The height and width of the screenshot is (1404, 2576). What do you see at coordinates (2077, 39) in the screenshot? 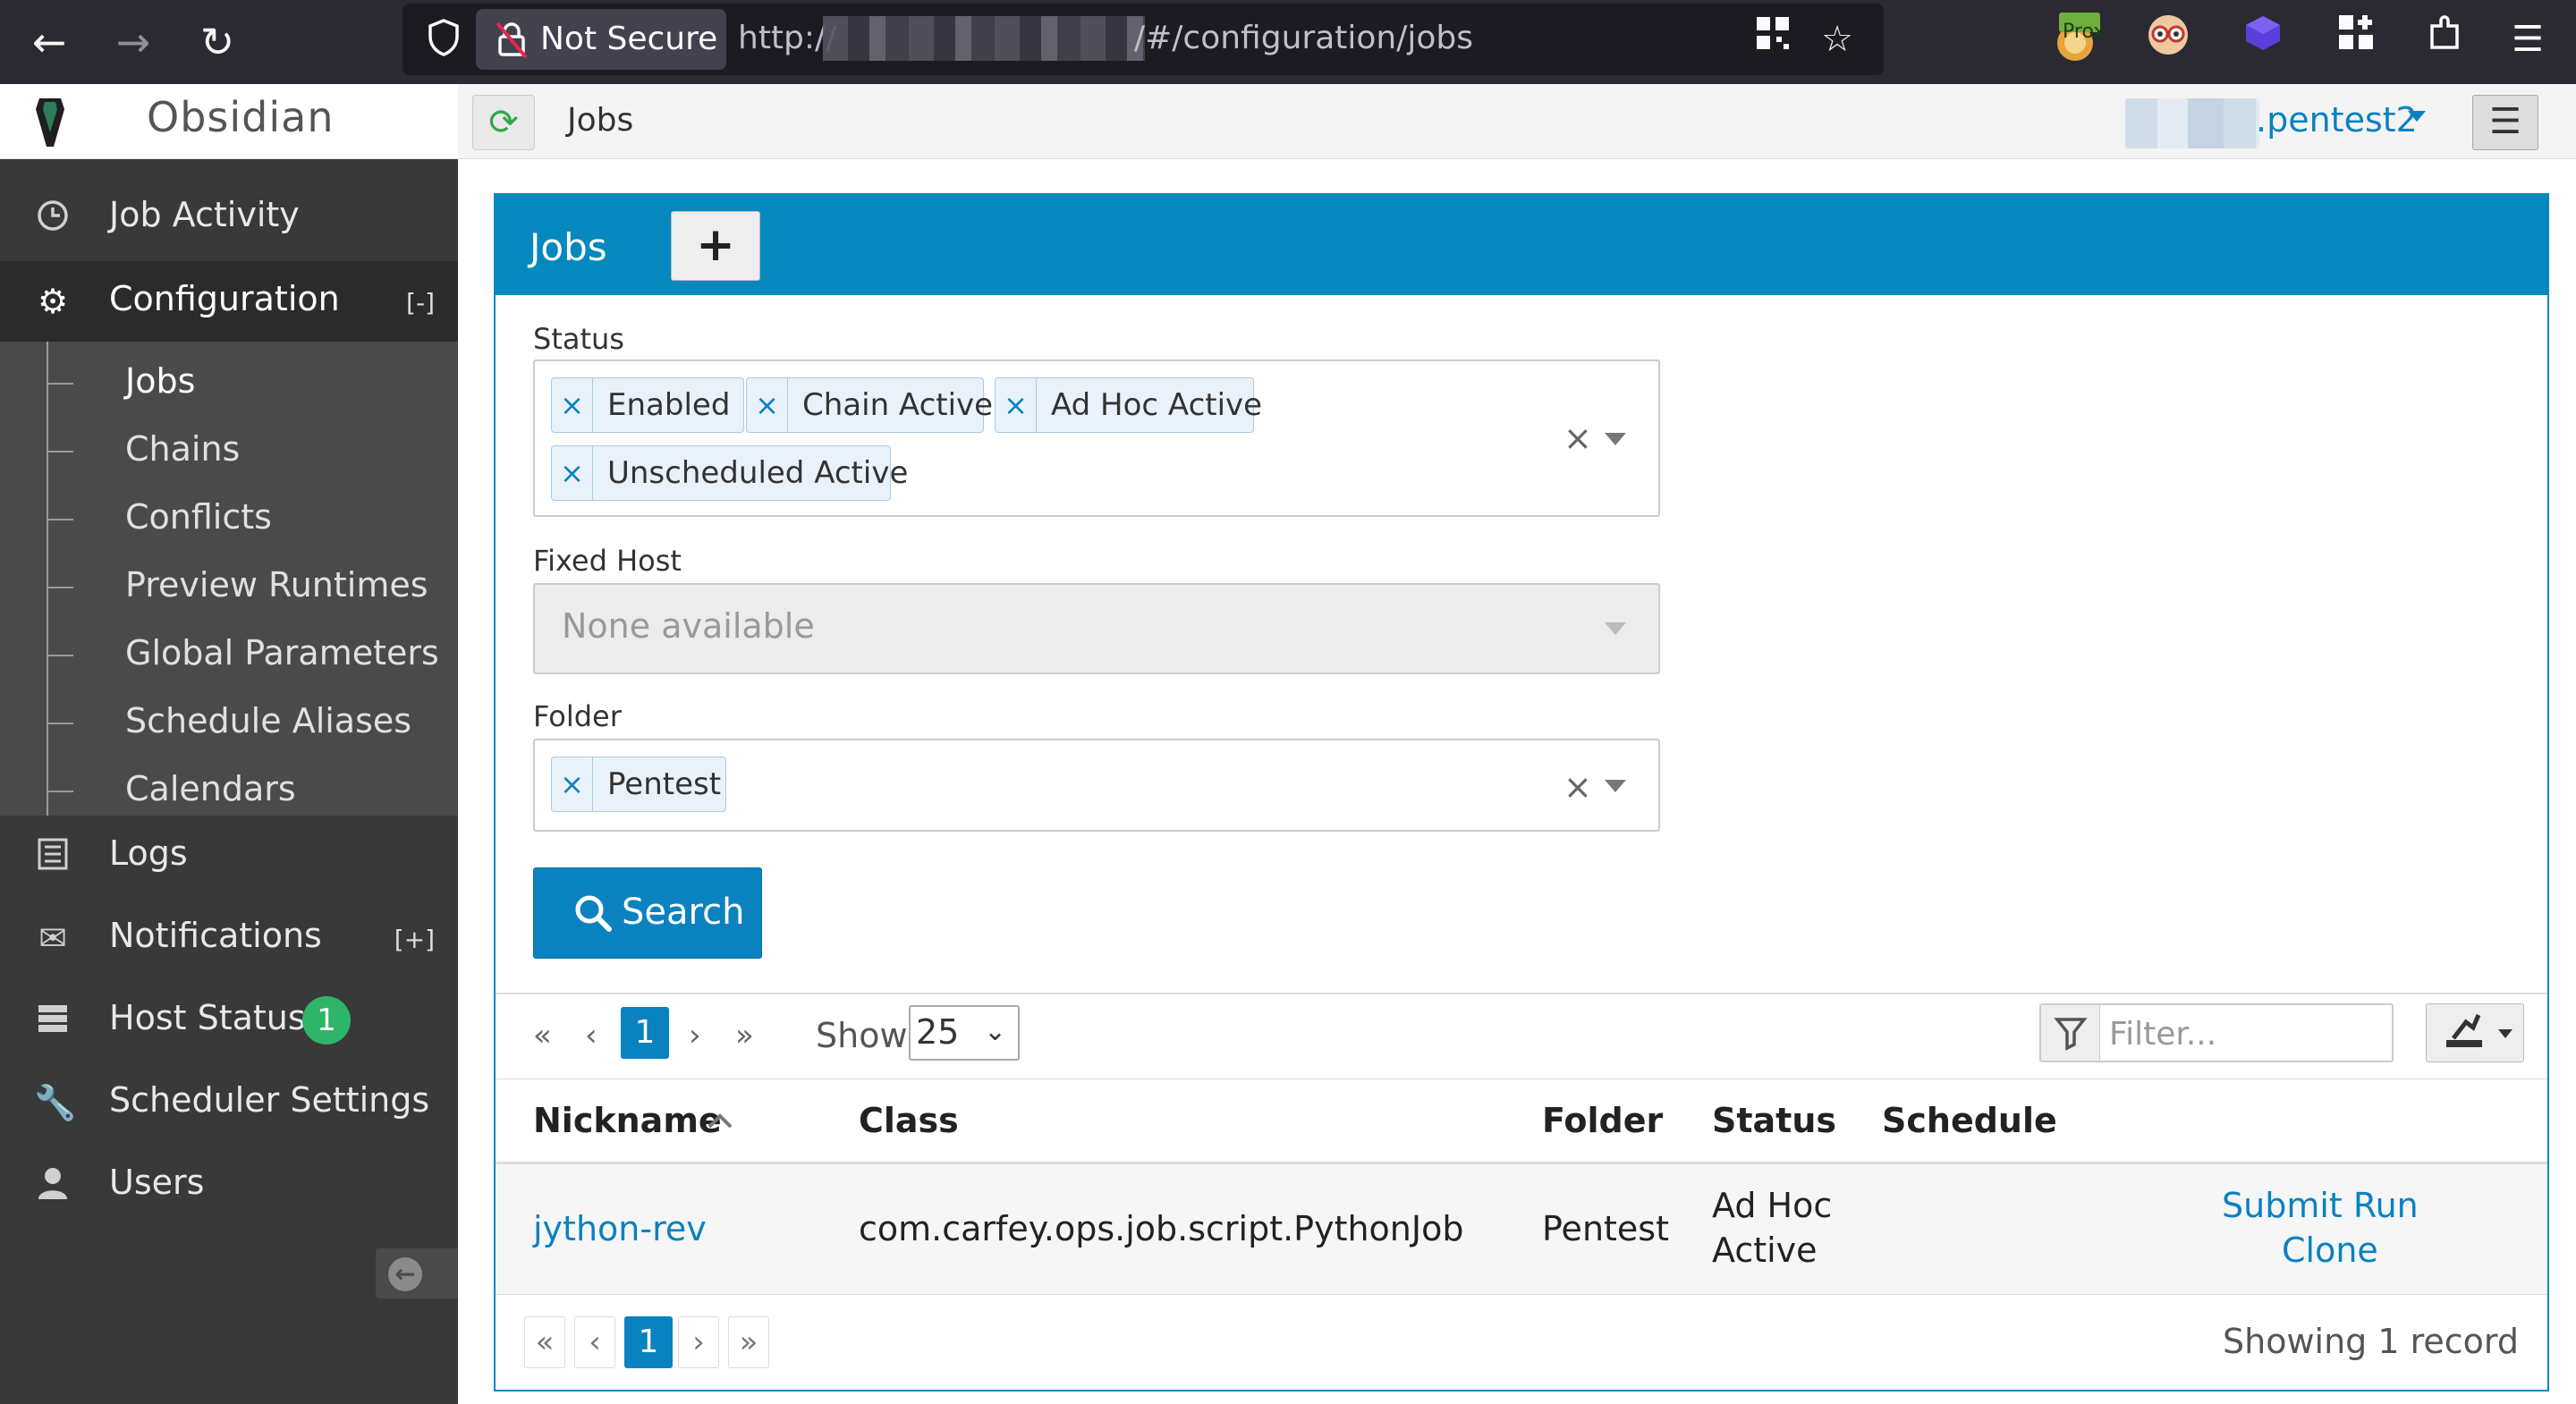
I see `proxy-extension-icon: Prox` at bounding box center [2077, 39].